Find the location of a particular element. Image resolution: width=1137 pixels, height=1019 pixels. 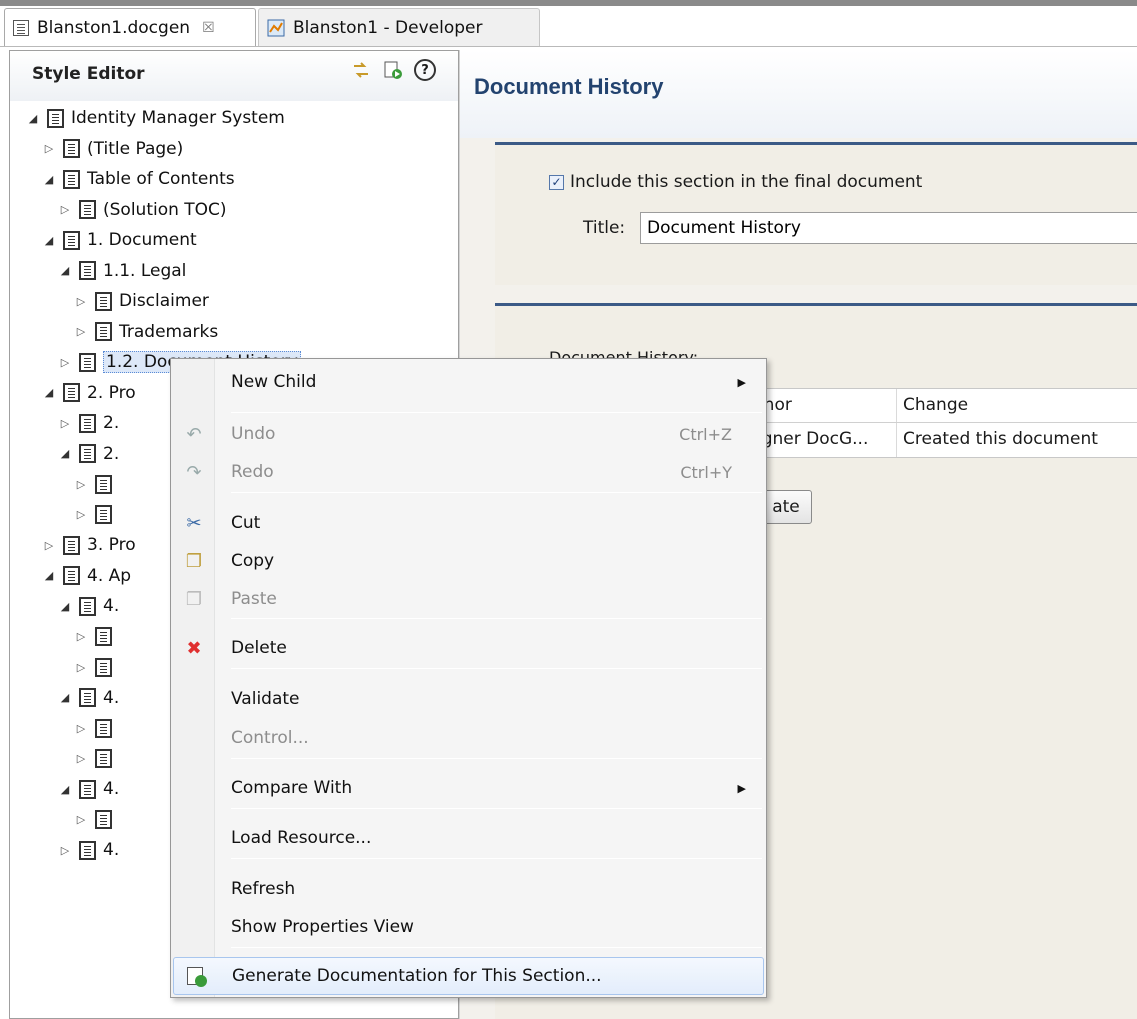

create-button: ate is located at coordinates (786, 507).